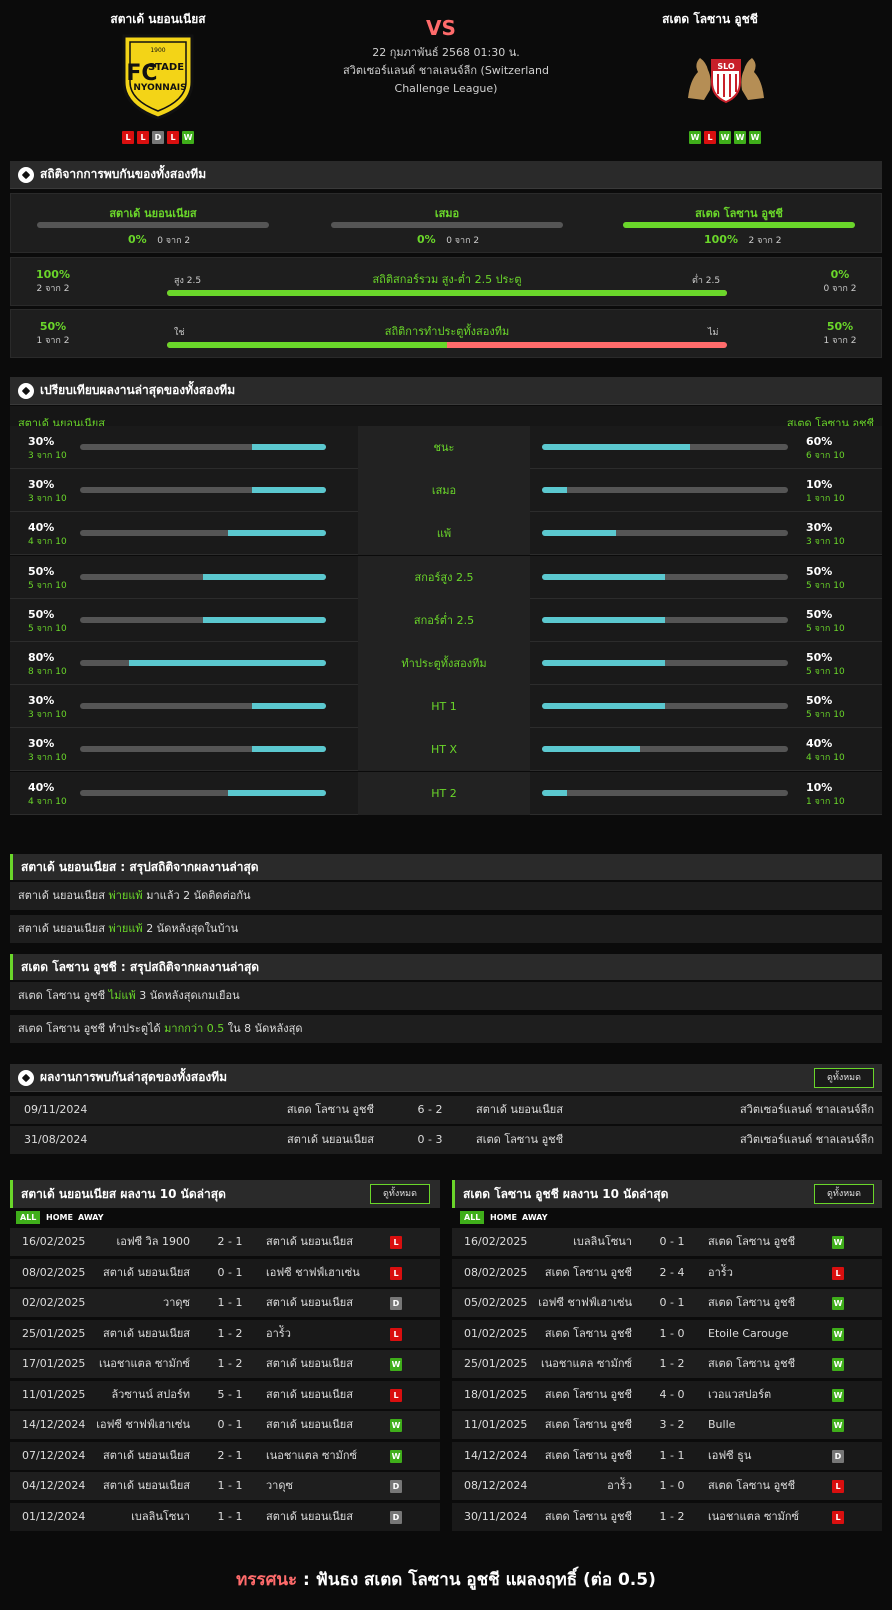 This screenshot has width=892, height=1610. What do you see at coordinates (844, 1194) in the screenshot?
I see `last10-away-view-all-button: ดูทั้งหมด` at bounding box center [844, 1194].